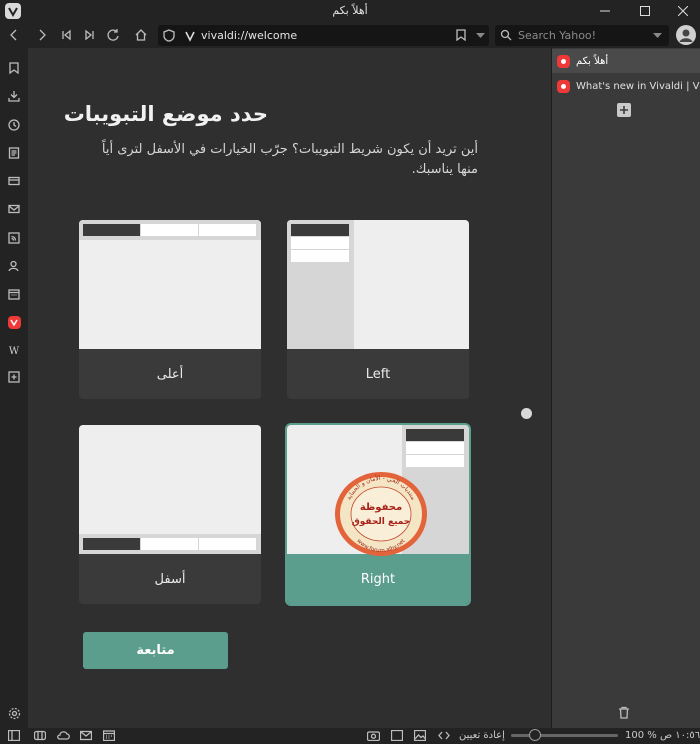 This screenshot has height=744, width=700. I want to click on add-panel-icon, so click(14, 377).